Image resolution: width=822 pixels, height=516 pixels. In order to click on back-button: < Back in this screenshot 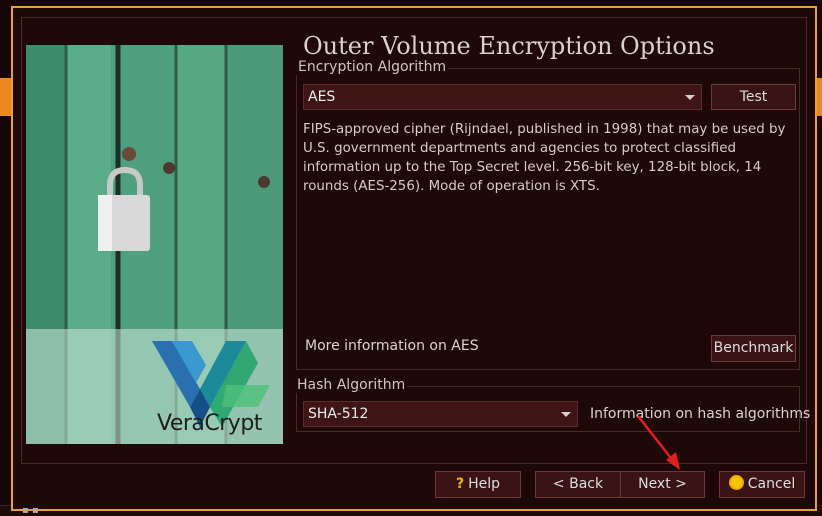, I will do `click(578, 484)`.